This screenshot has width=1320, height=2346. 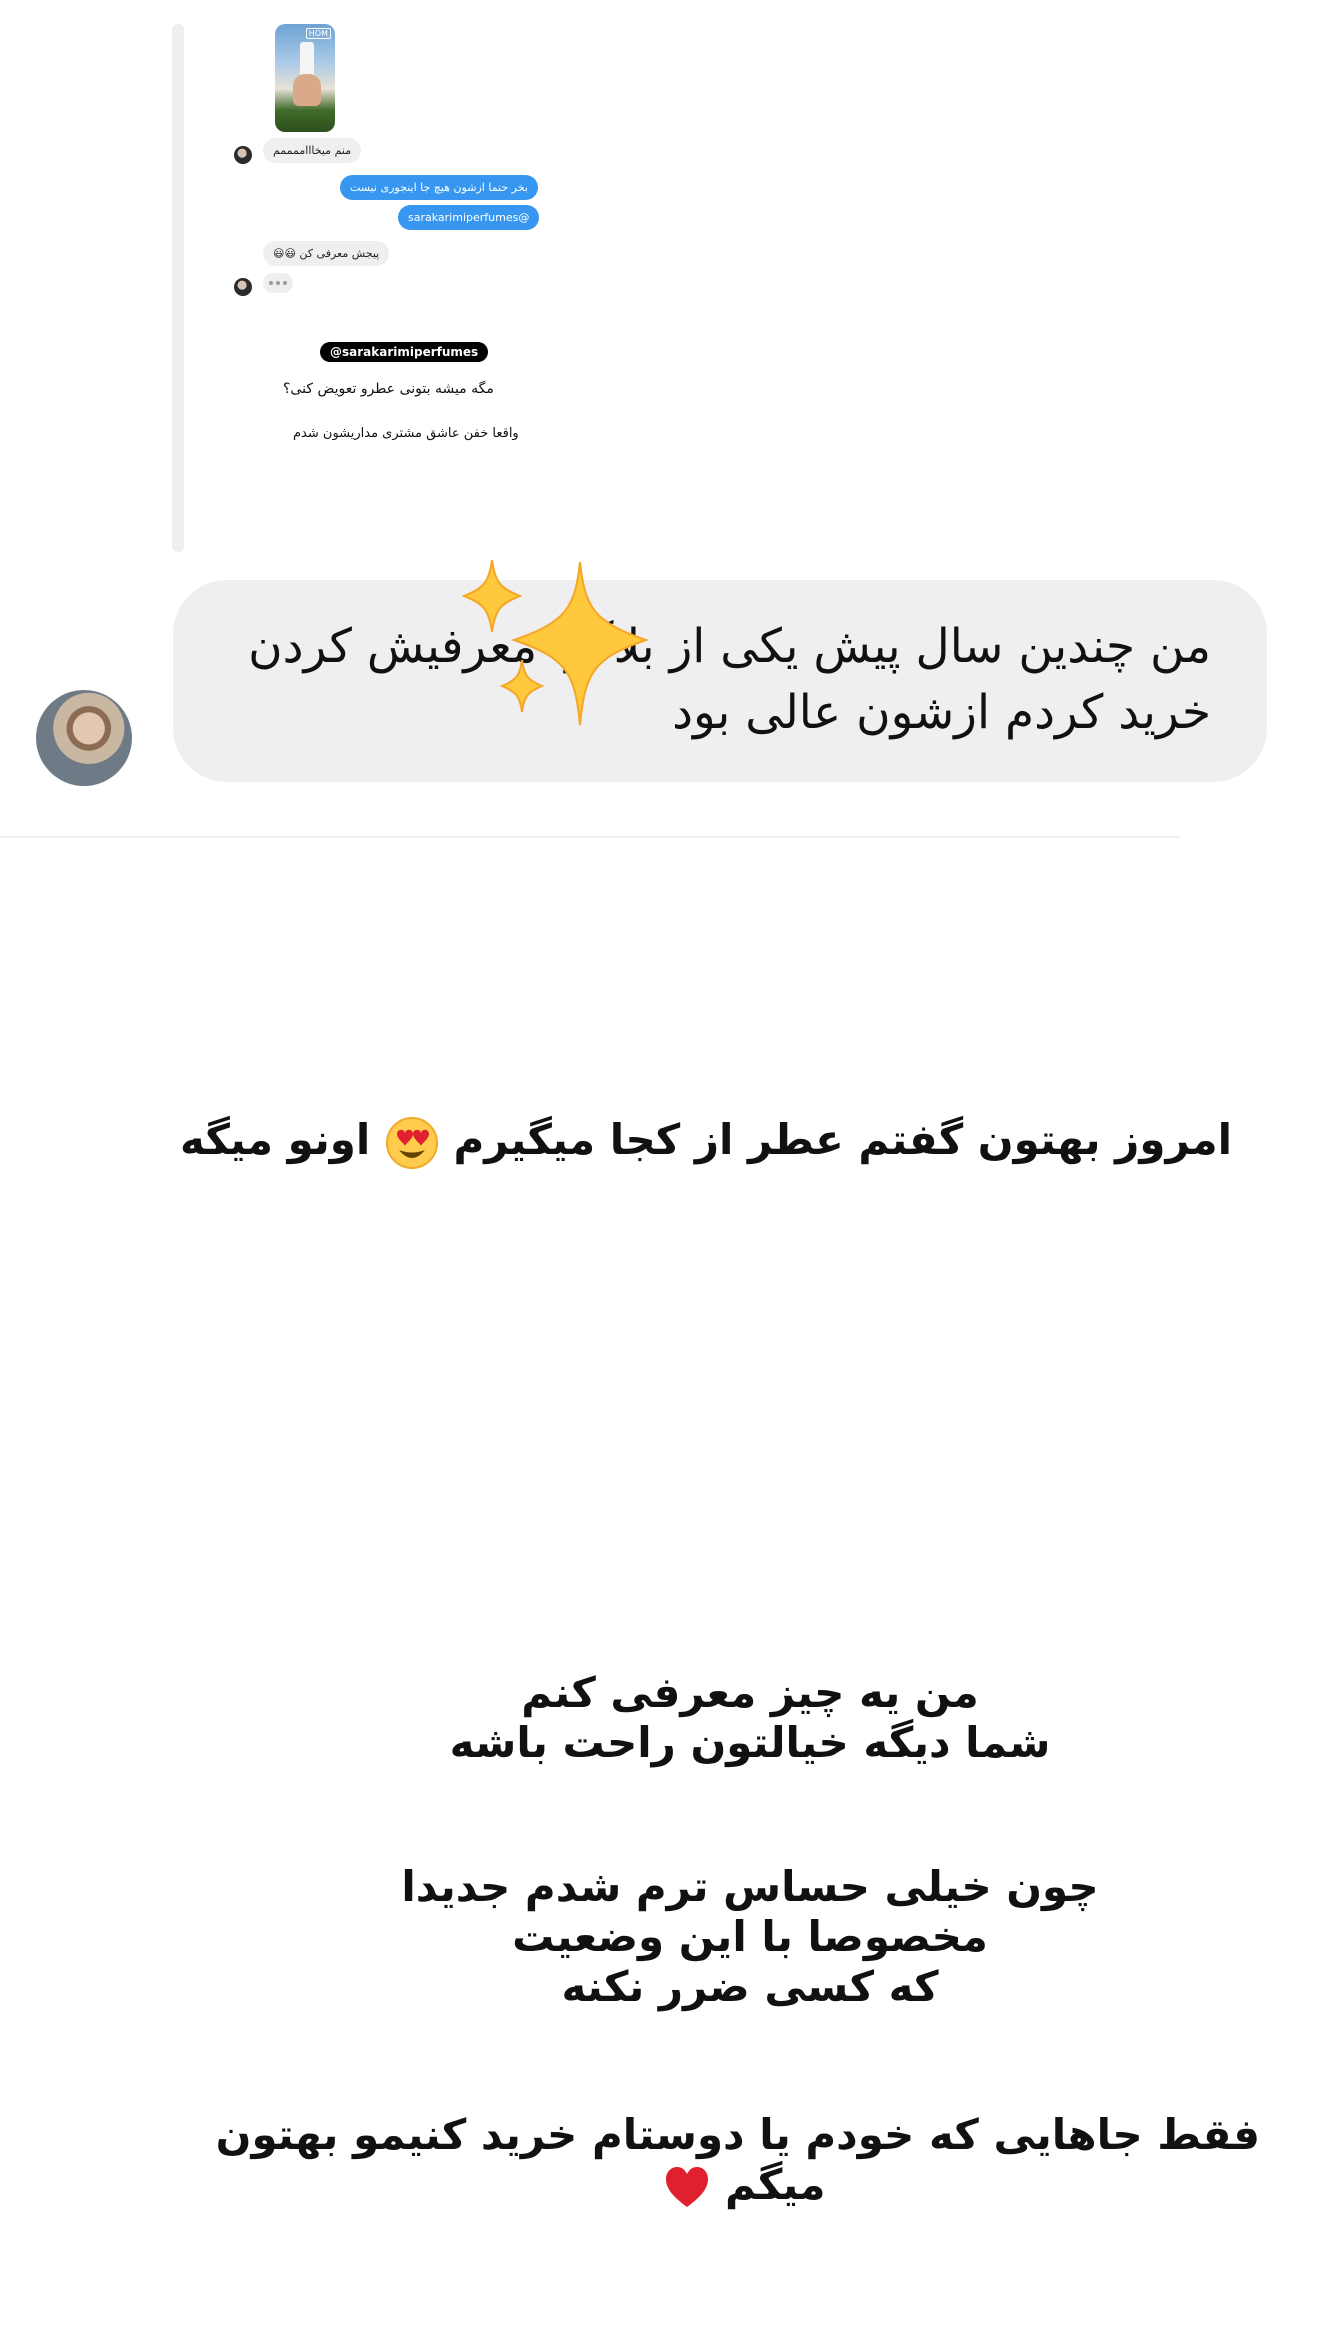 What do you see at coordinates (326, 253) in the screenshot?
I see `message-bubble: پیجش معرفی کن 😃😃` at bounding box center [326, 253].